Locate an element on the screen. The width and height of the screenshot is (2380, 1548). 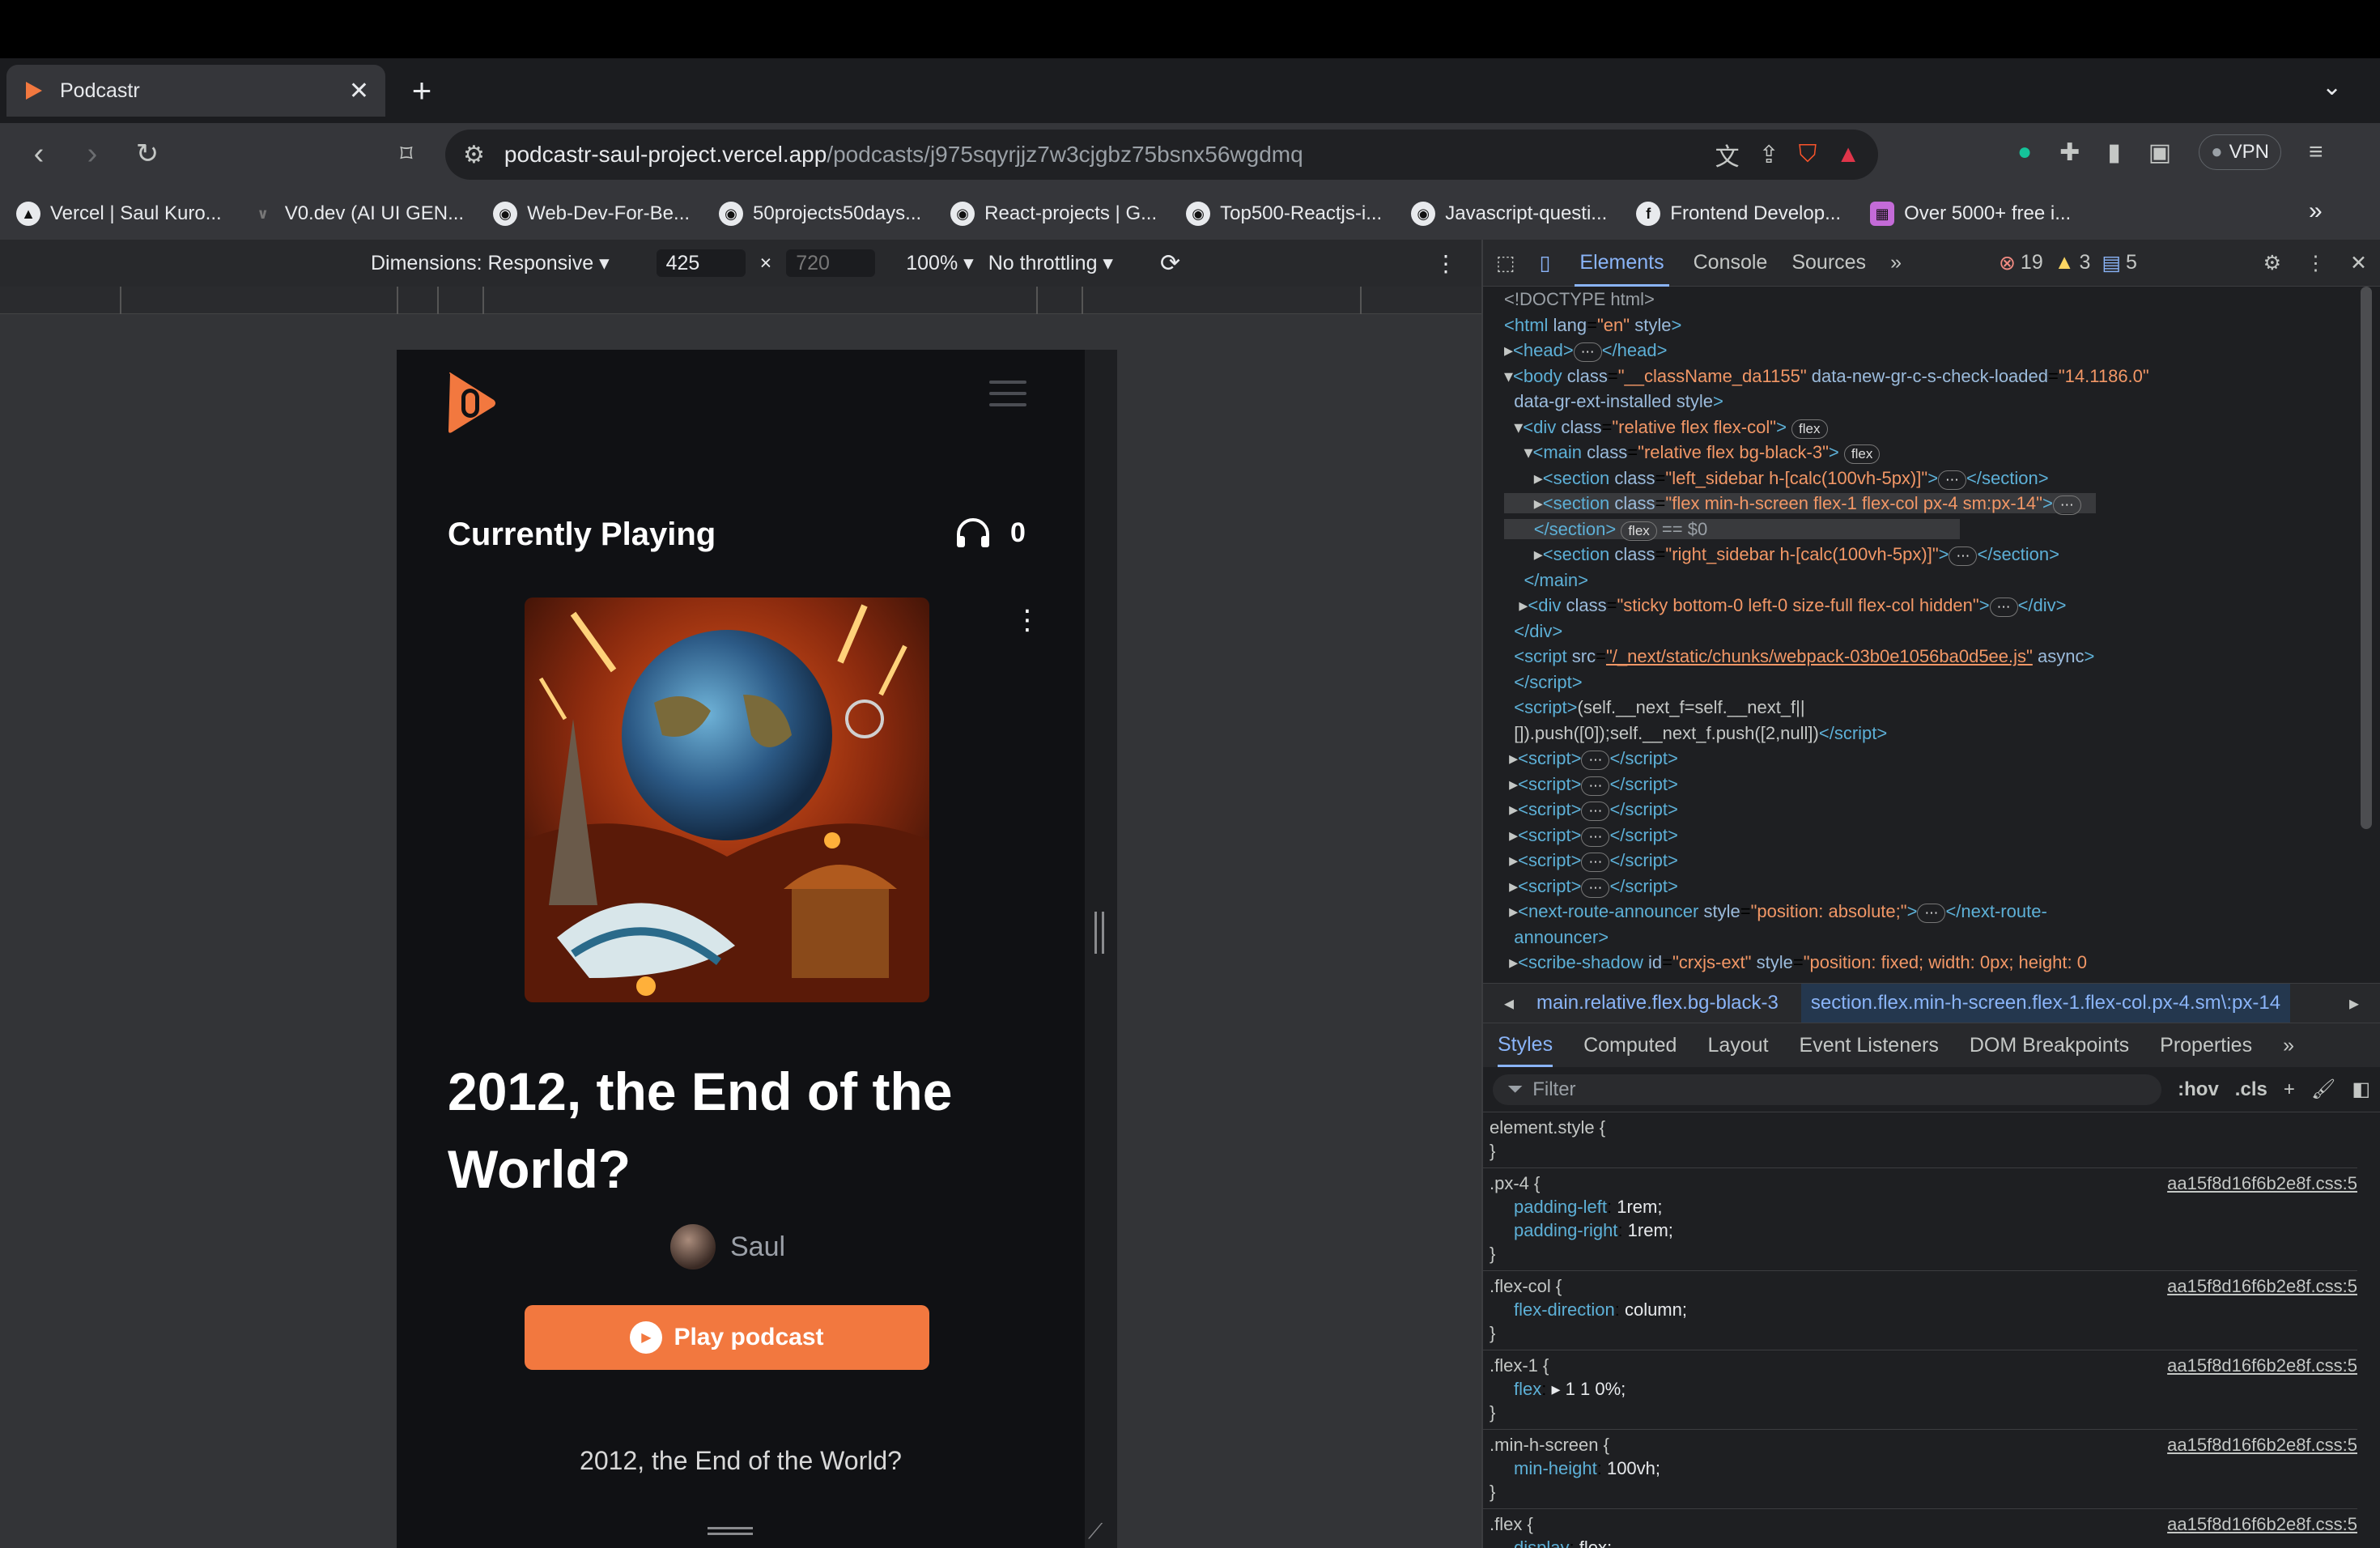
corner-resize-icon: ⟋ is located at coordinates (1095, 1532).